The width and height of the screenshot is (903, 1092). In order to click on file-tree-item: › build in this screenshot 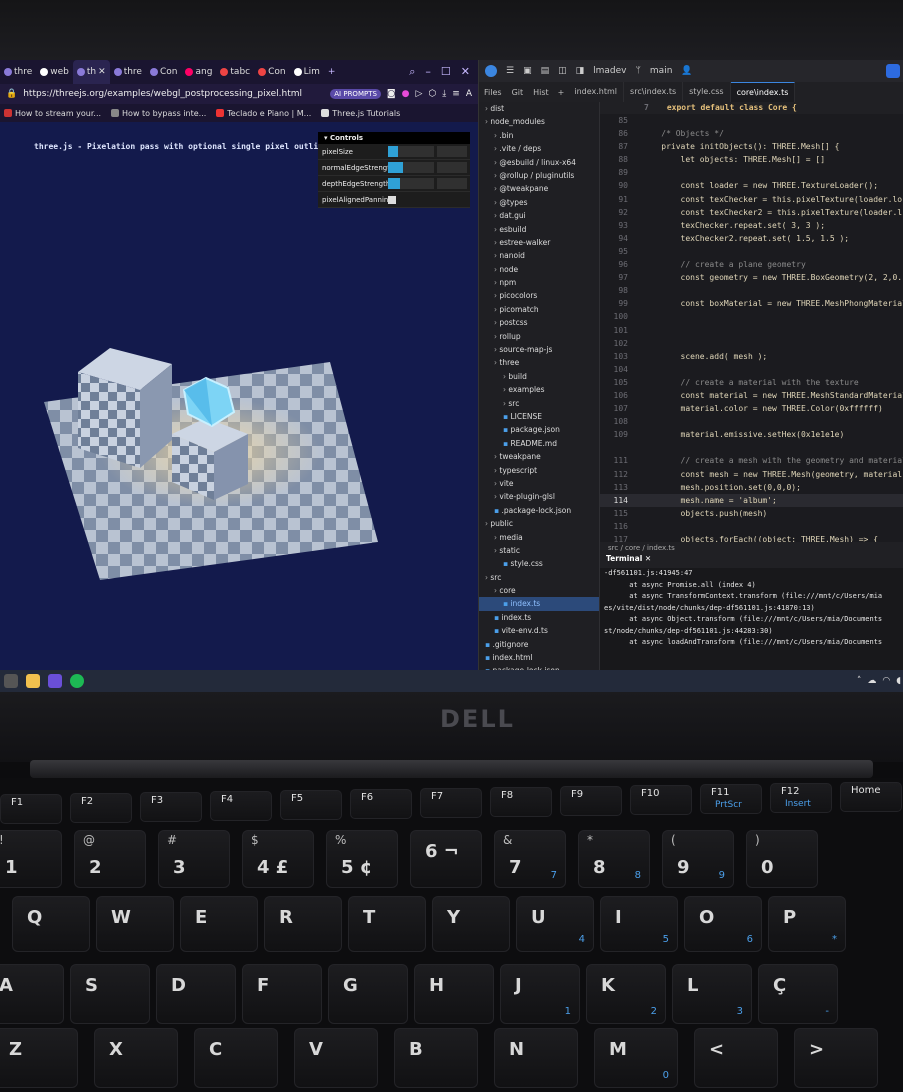, I will do `click(539, 376)`.